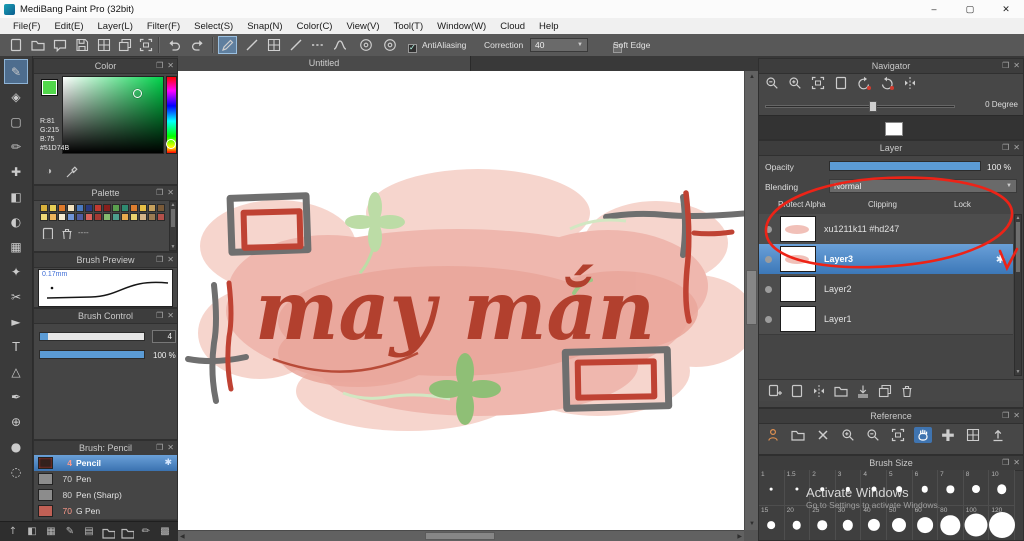 This screenshot has width=1024, height=541. I want to click on brush-size-value: 4, so click(164, 336).